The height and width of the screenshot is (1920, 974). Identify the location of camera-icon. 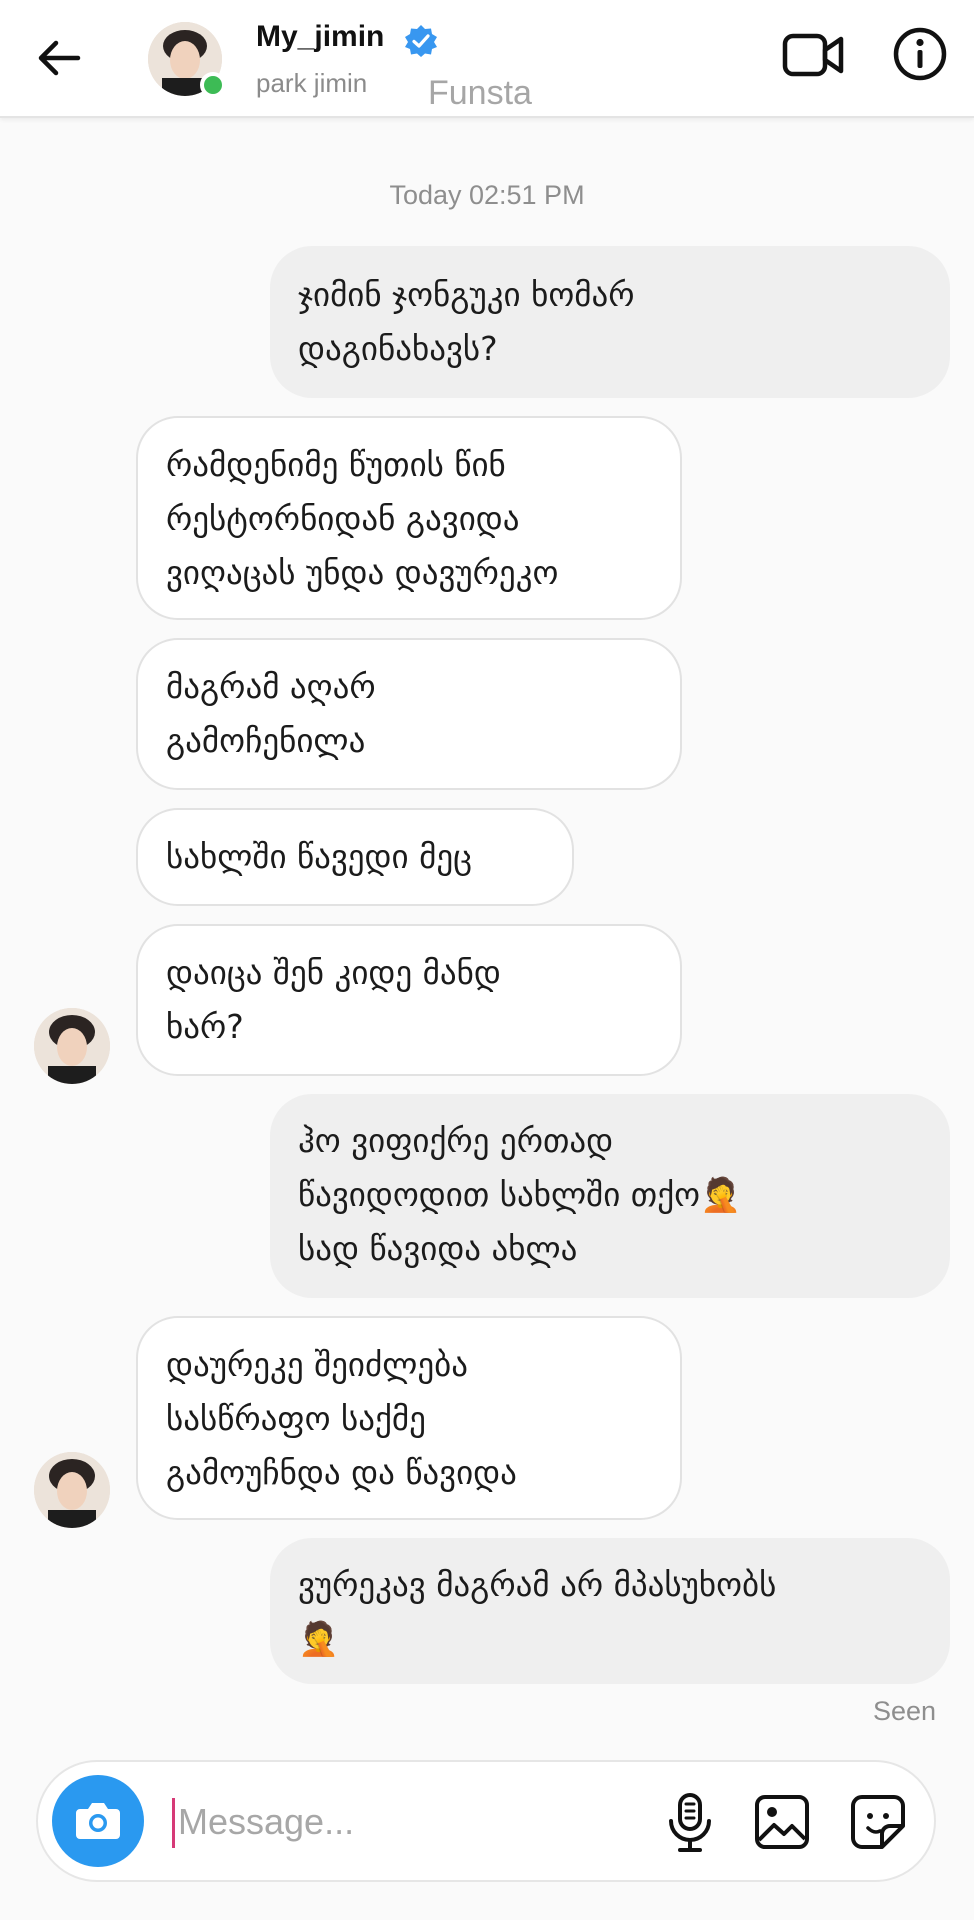
(98, 1821).